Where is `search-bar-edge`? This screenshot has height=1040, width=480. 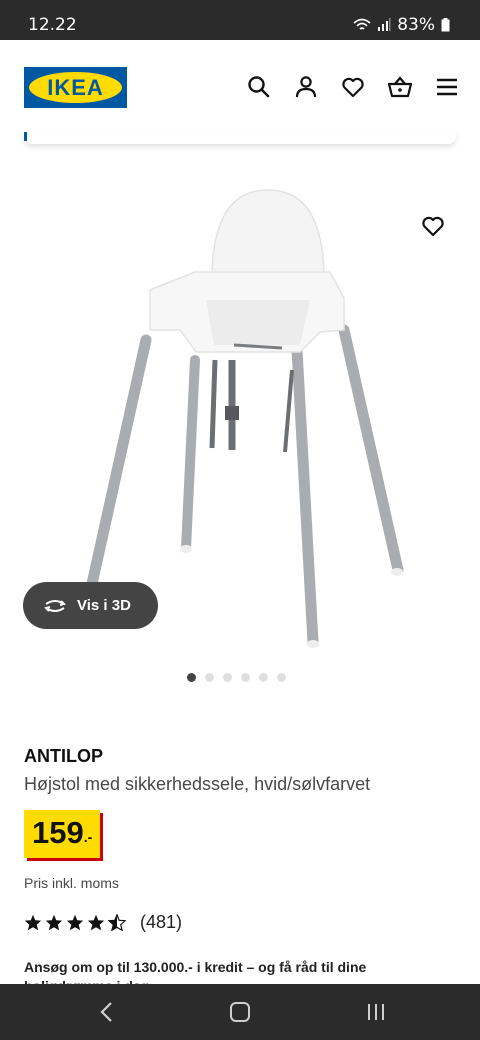
search-bar-edge is located at coordinates (240, 138).